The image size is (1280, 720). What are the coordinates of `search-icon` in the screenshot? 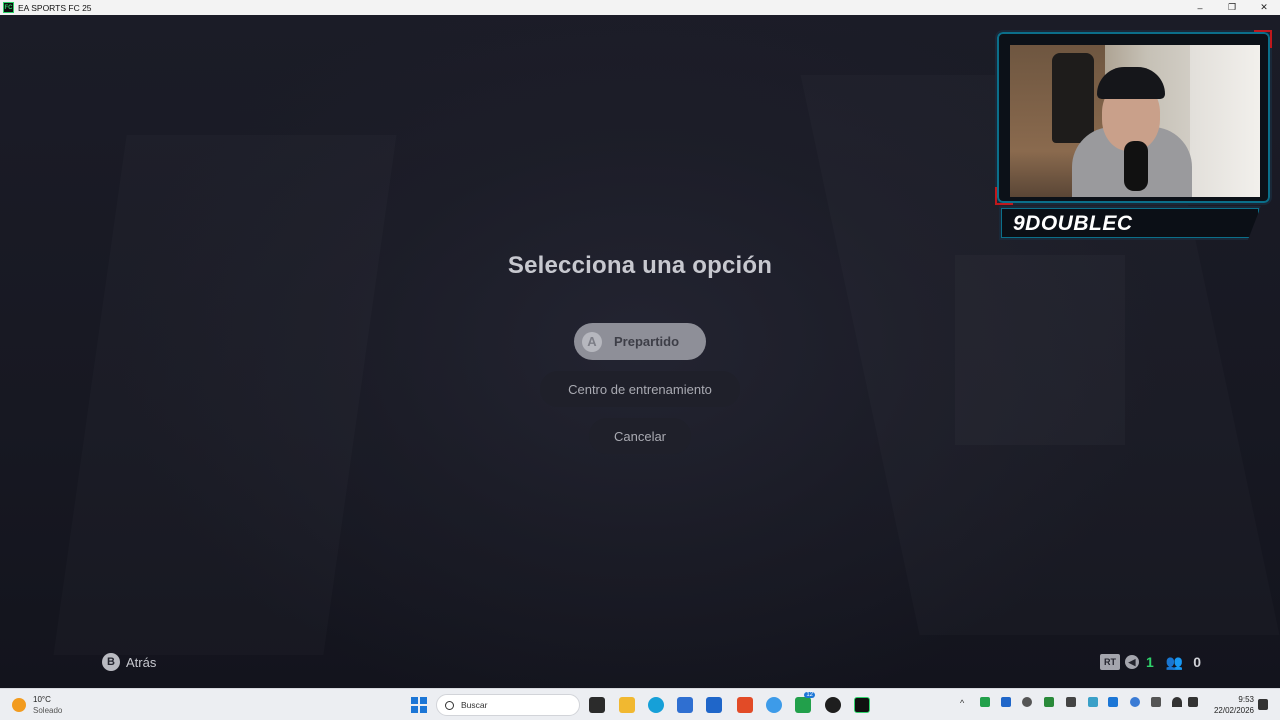 It's located at (449, 705).